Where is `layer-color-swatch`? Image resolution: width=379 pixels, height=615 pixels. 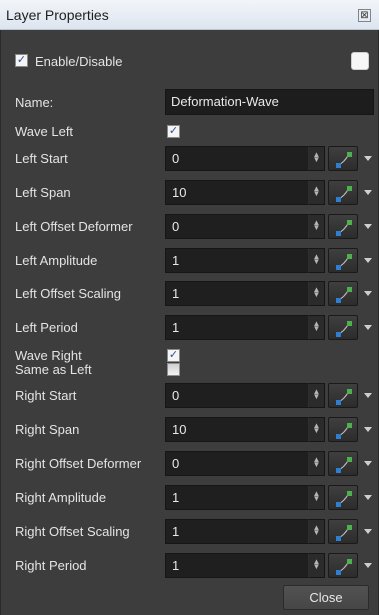 layer-color-swatch is located at coordinates (360, 61).